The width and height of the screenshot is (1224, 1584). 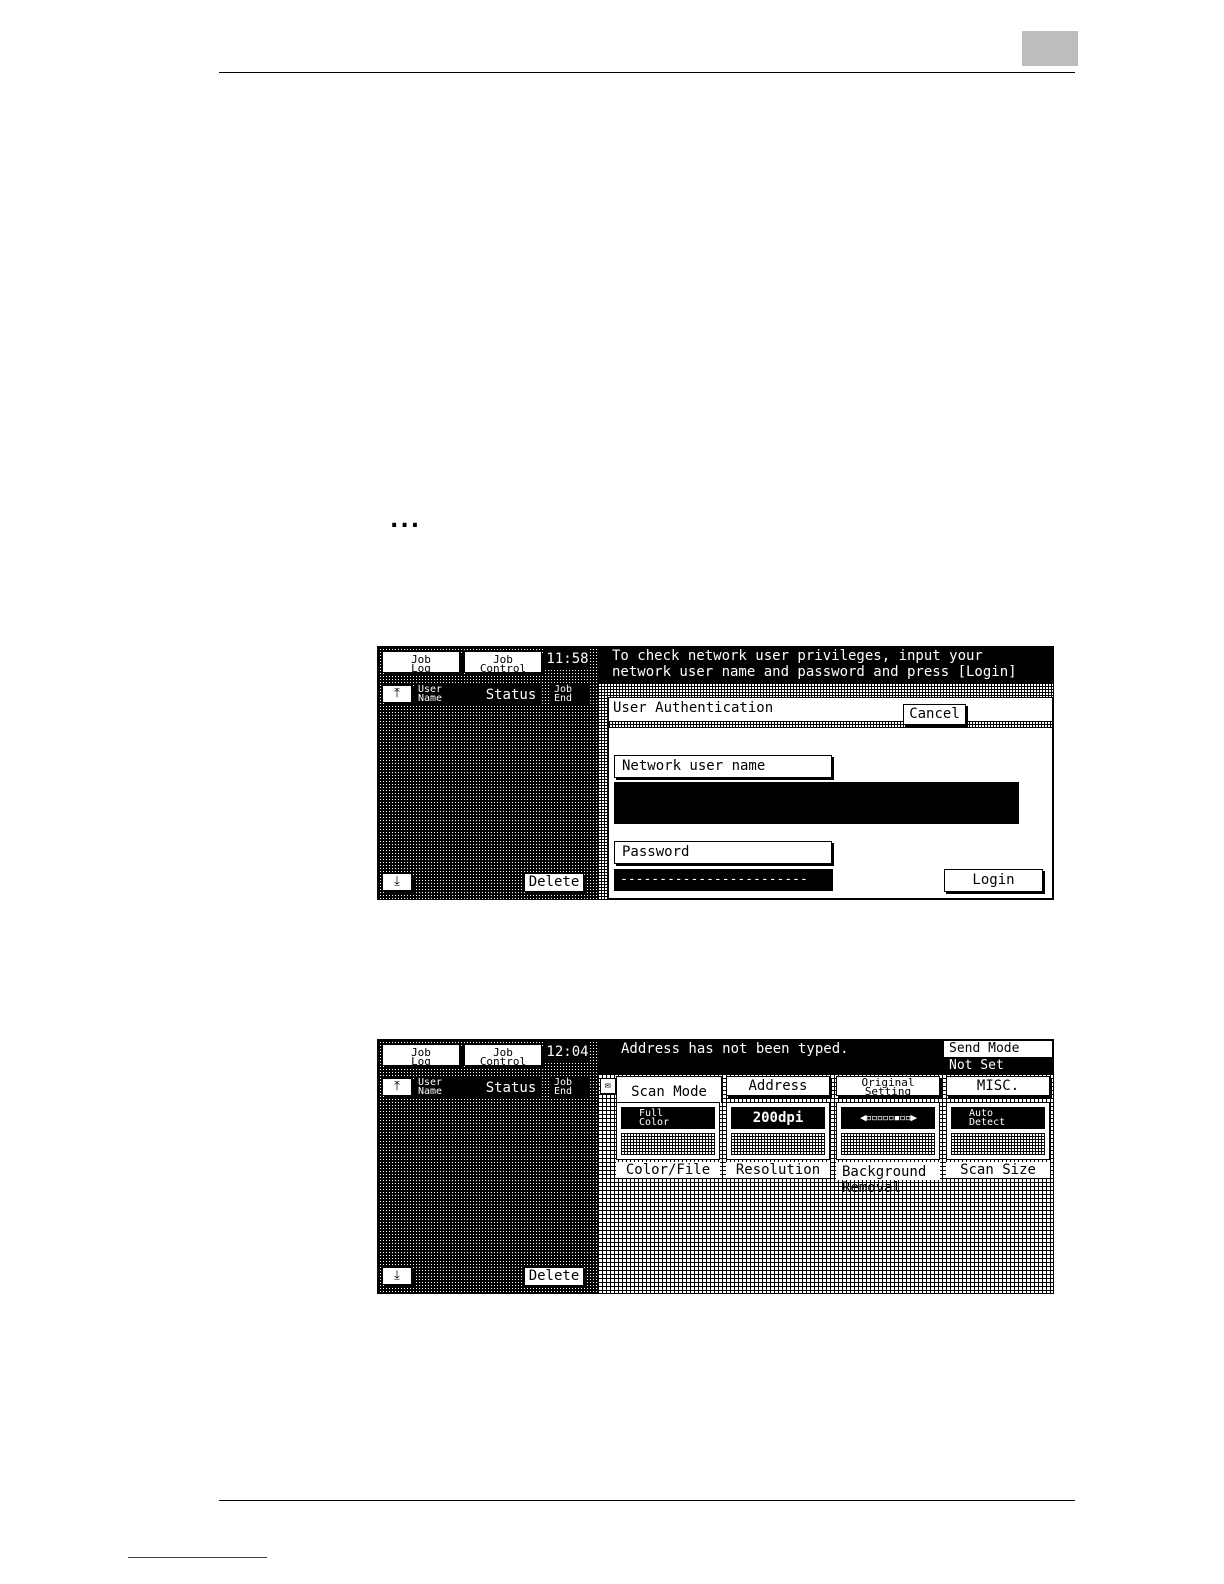 What do you see at coordinates (567, 659) in the screenshot?
I see `clock: 11:58` at bounding box center [567, 659].